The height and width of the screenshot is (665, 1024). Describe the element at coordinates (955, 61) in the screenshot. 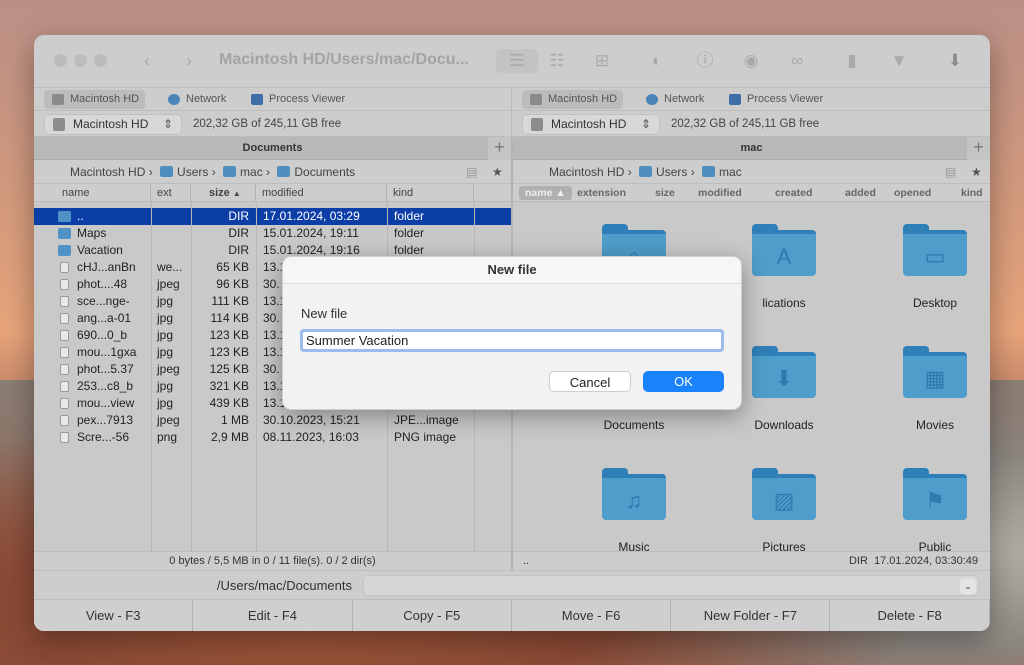

I see `download-icon: ⬇` at that location.